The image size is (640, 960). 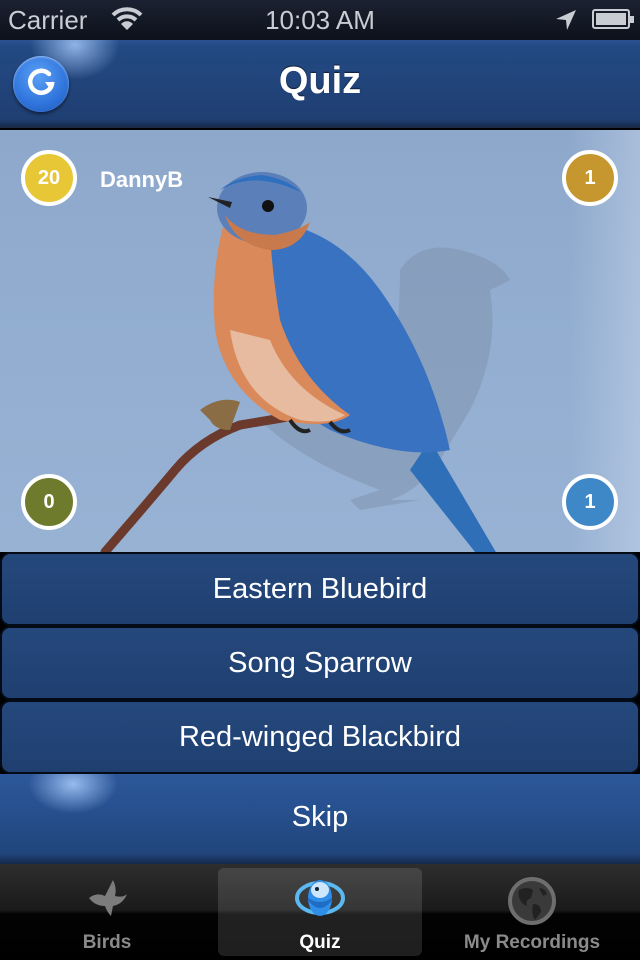 What do you see at coordinates (320, 942) in the screenshot?
I see `tab-label: Quiz` at bounding box center [320, 942].